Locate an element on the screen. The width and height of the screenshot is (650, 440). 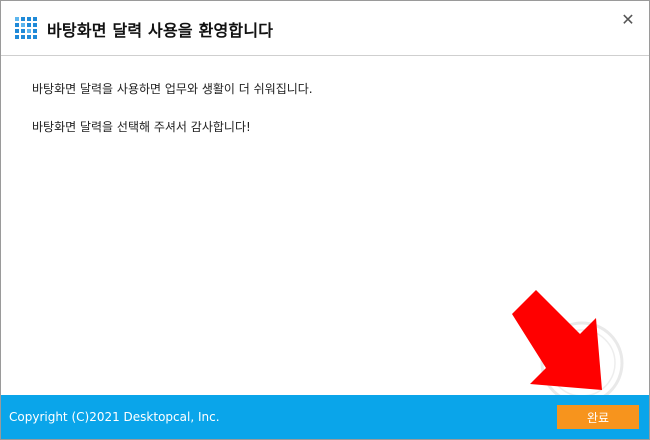
dialog-footer: Copyright (C)2021 Desktopcal, Inc. 완료 is located at coordinates (325, 417).